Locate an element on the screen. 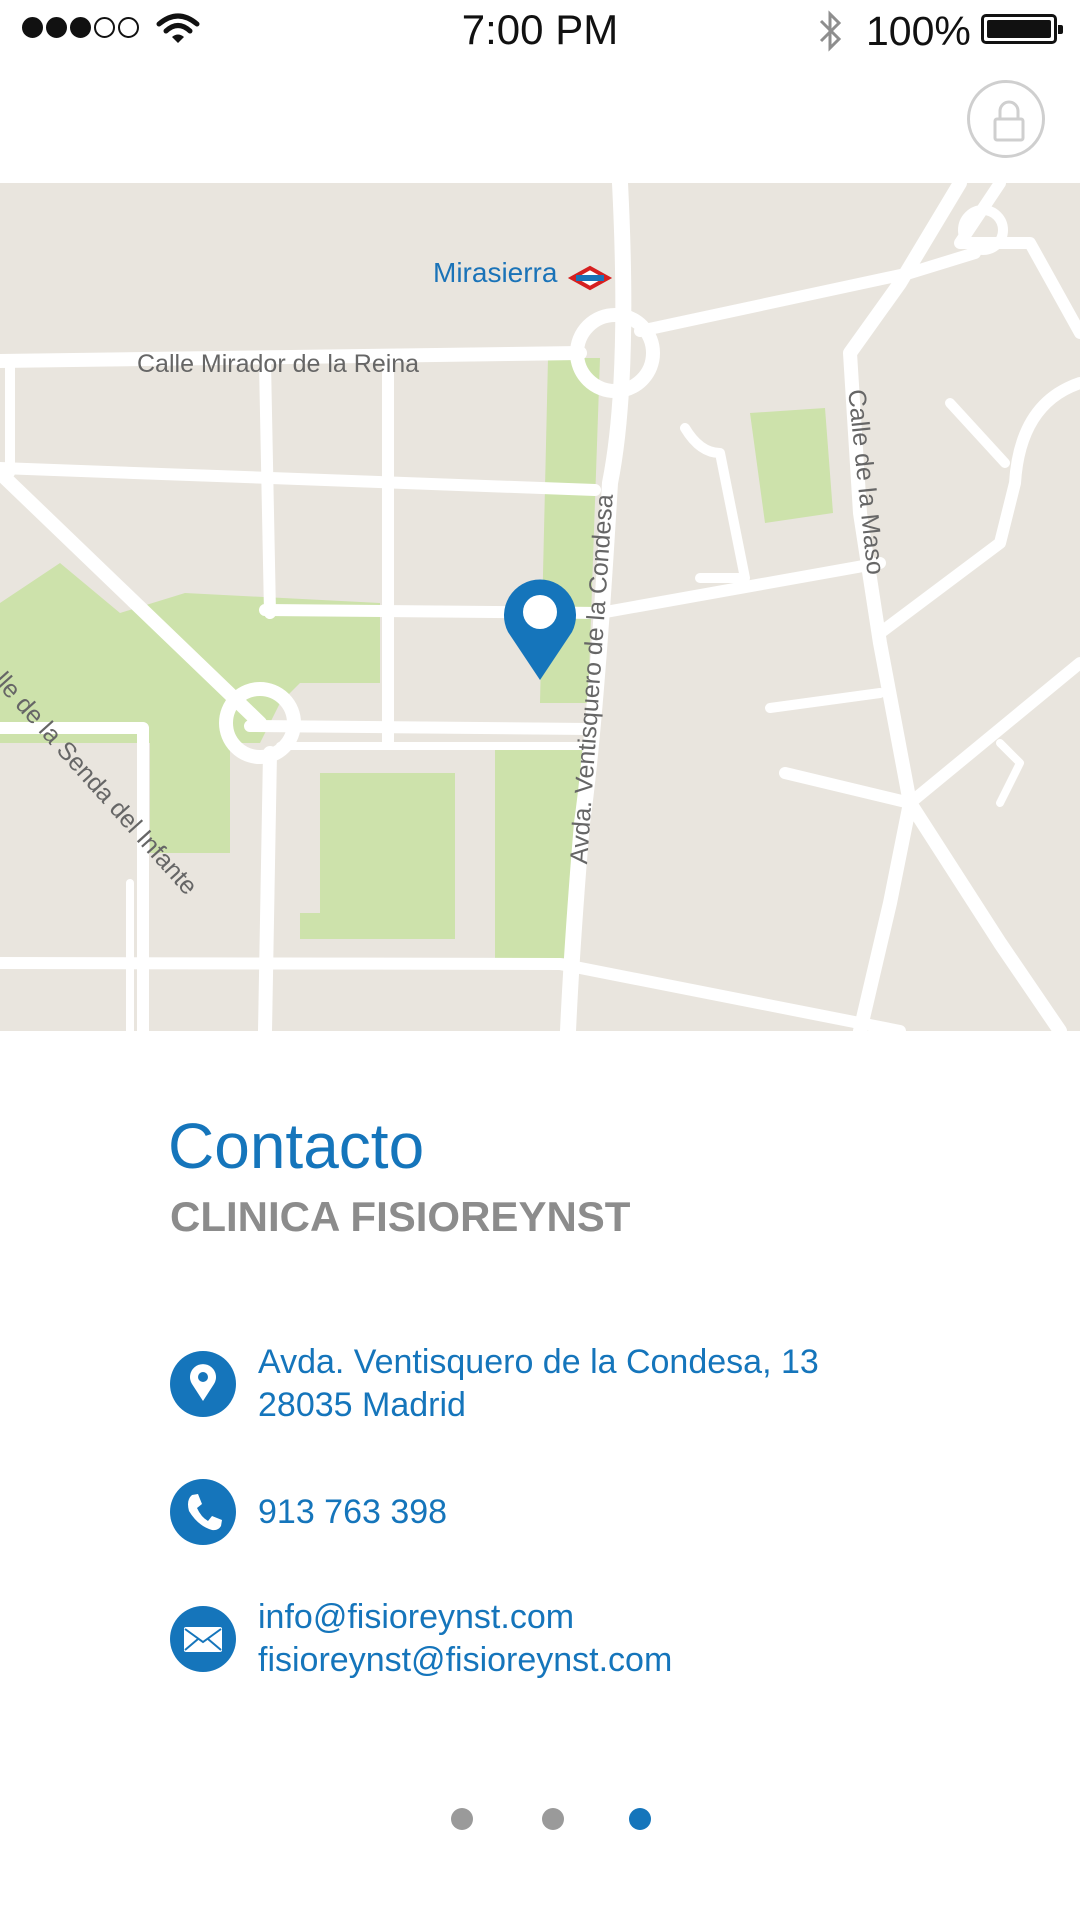  bluetooth-icon is located at coordinates (830, 33).